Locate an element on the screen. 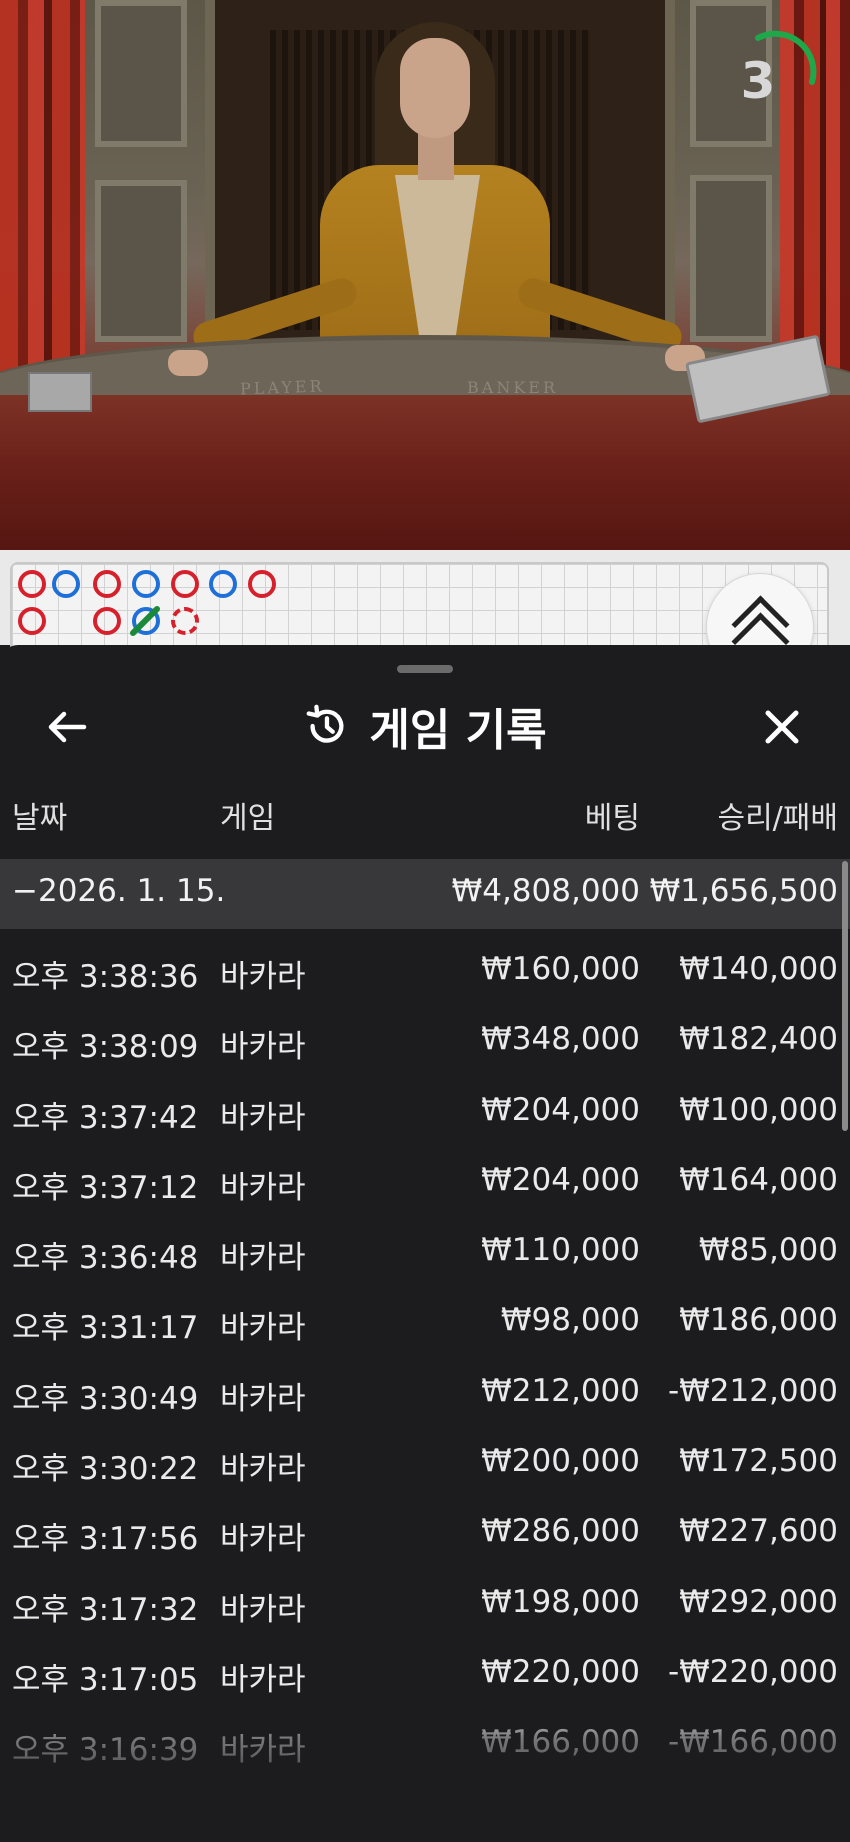 This screenshot has height=1842, width=850. column-header-date: 날짜 is located at coordinates (39, 815).